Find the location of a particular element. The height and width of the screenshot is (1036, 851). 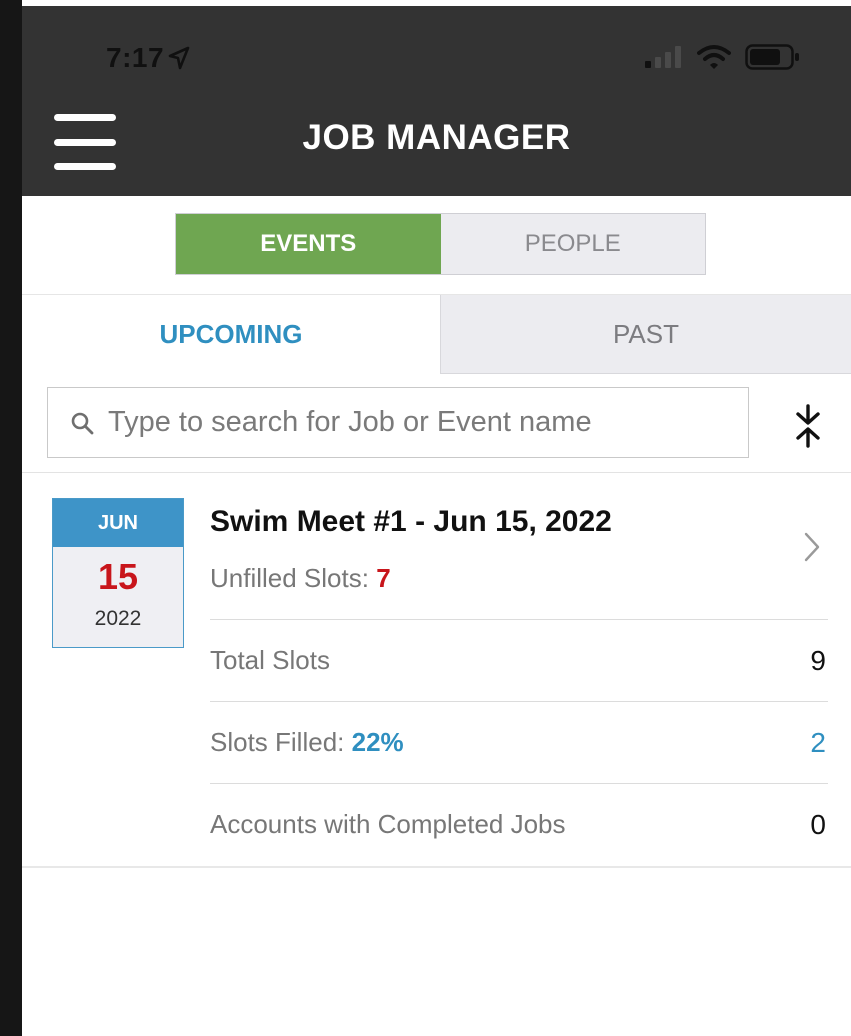

event-title: Swim Meet #1 - Jun 15, 2022 is located at coordinates (411, 522).